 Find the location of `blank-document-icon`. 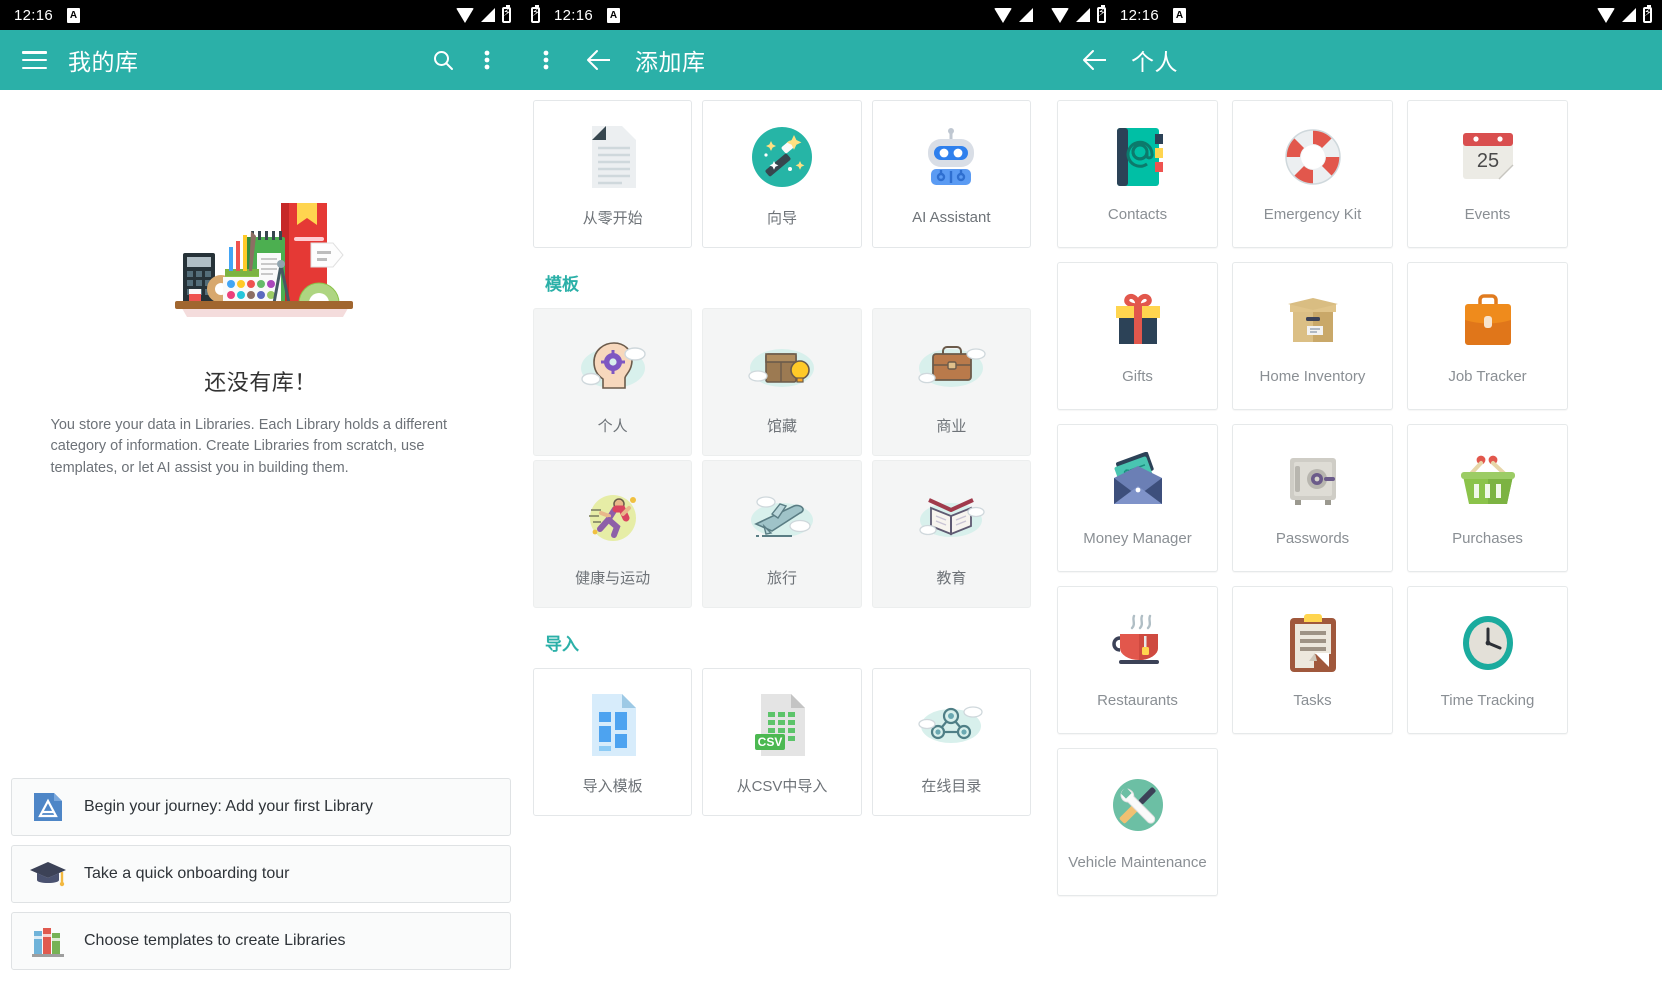

blank-document-icon is located at coordinates (613, 157).